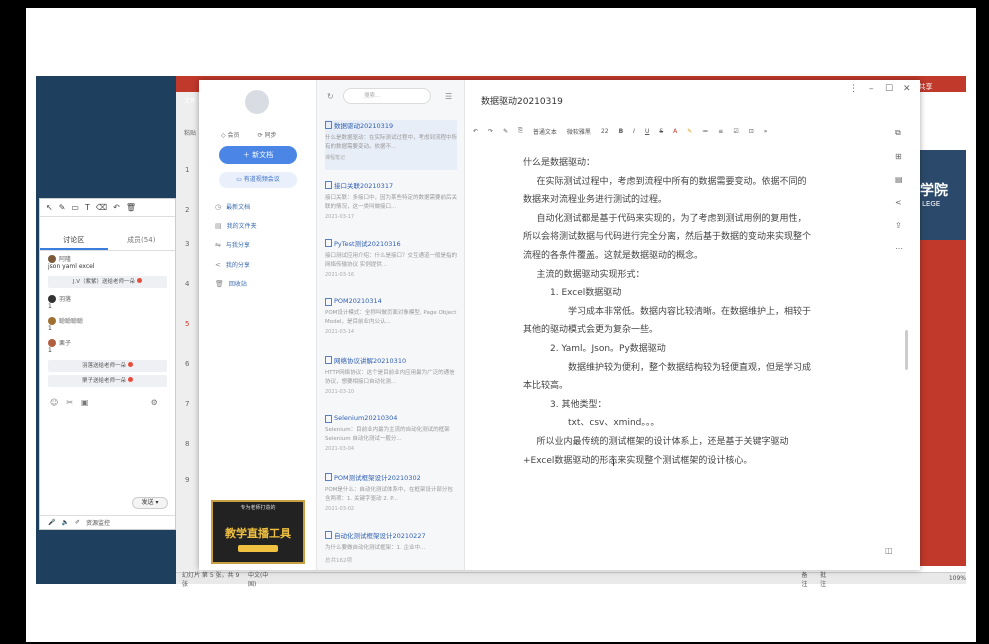 Image resolution: width=989 pixels, height=644 pixels. Describe the element at coordinates (87, 207) in the screenshot. I see `text-icon: T` at that location.